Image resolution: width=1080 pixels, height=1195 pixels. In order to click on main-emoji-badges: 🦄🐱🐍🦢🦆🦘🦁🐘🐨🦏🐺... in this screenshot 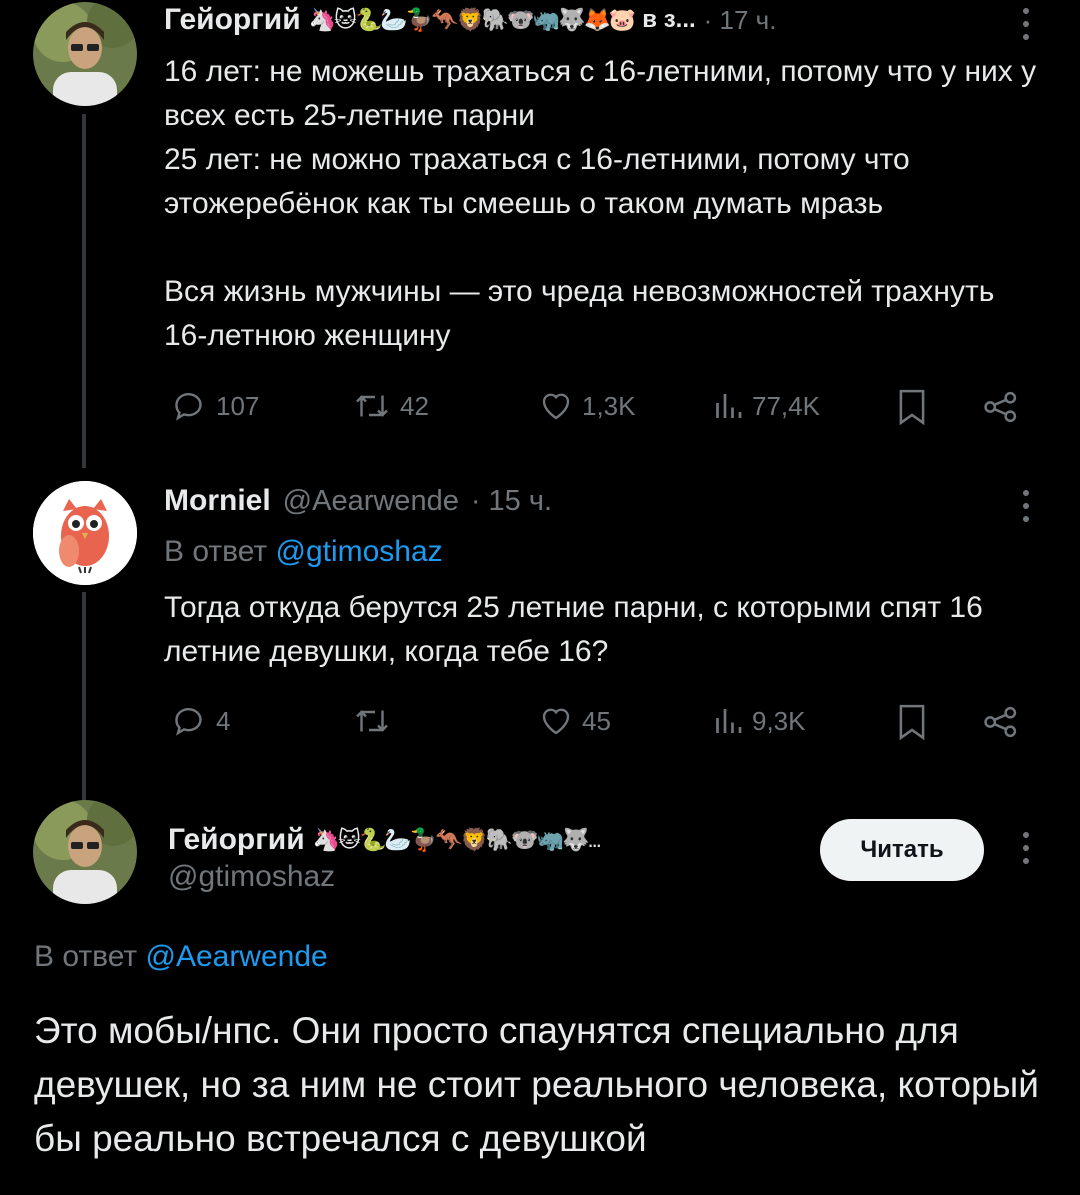, I will do `click(457, 839)`.